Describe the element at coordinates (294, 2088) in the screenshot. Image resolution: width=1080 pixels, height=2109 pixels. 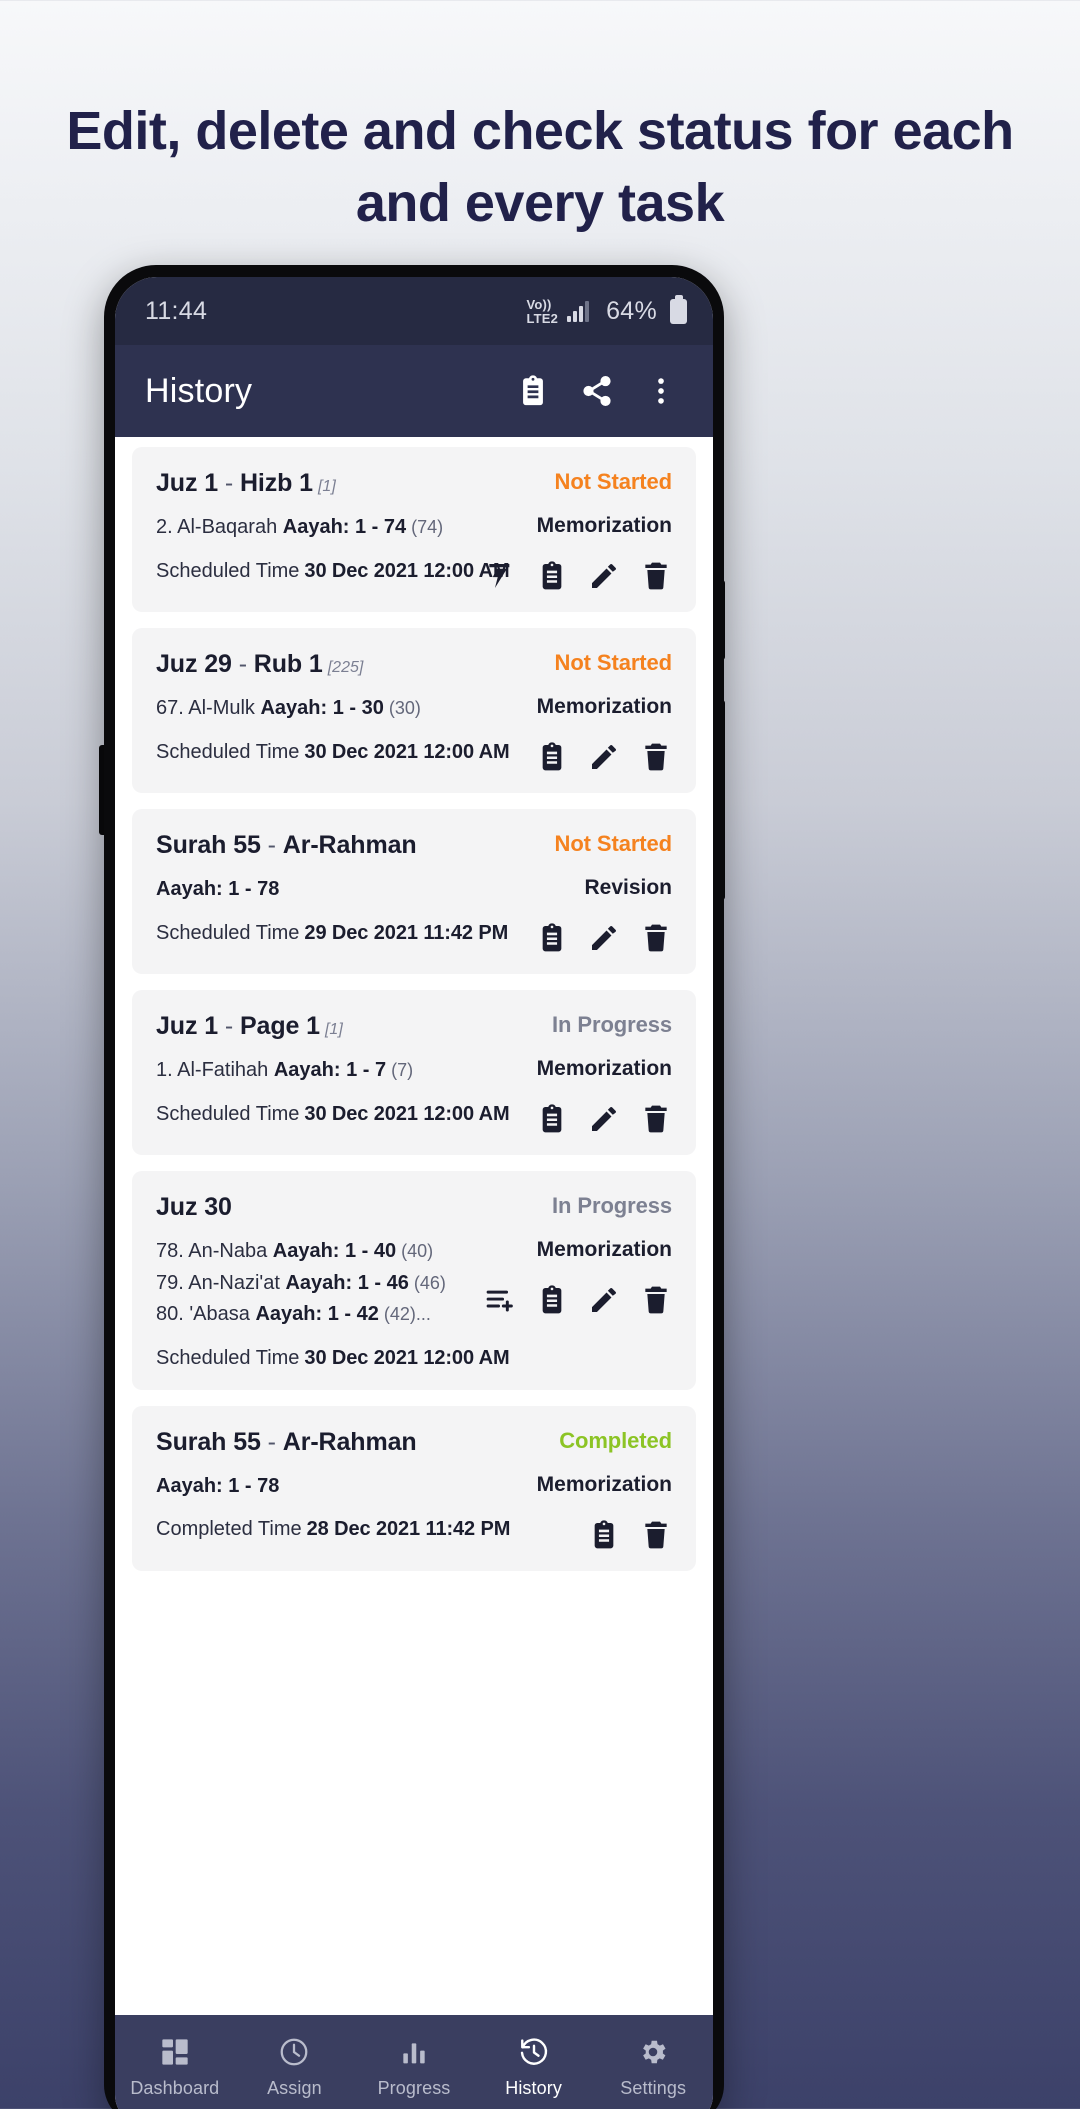
I see `nav-item-label: Assign` at that location.